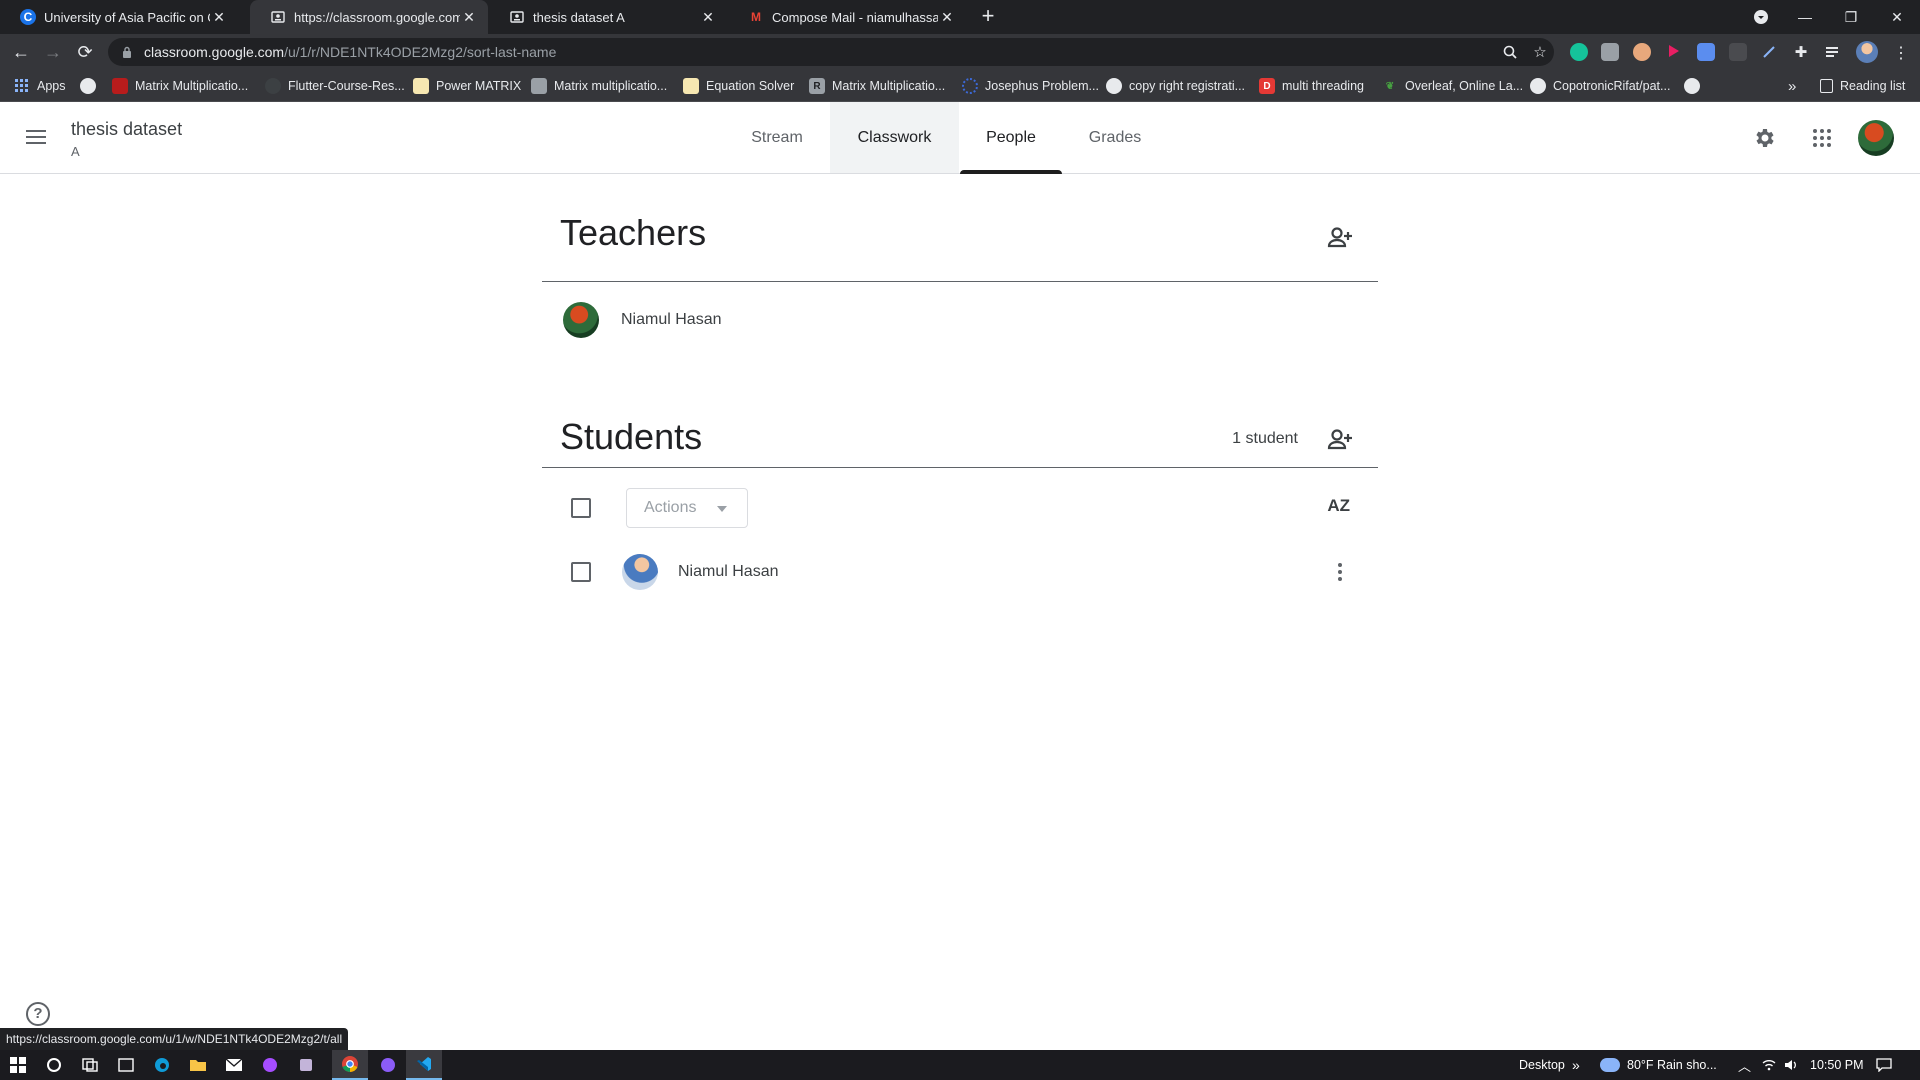  I want to click on student-name: Niamul Hasan, so click(728, 571).